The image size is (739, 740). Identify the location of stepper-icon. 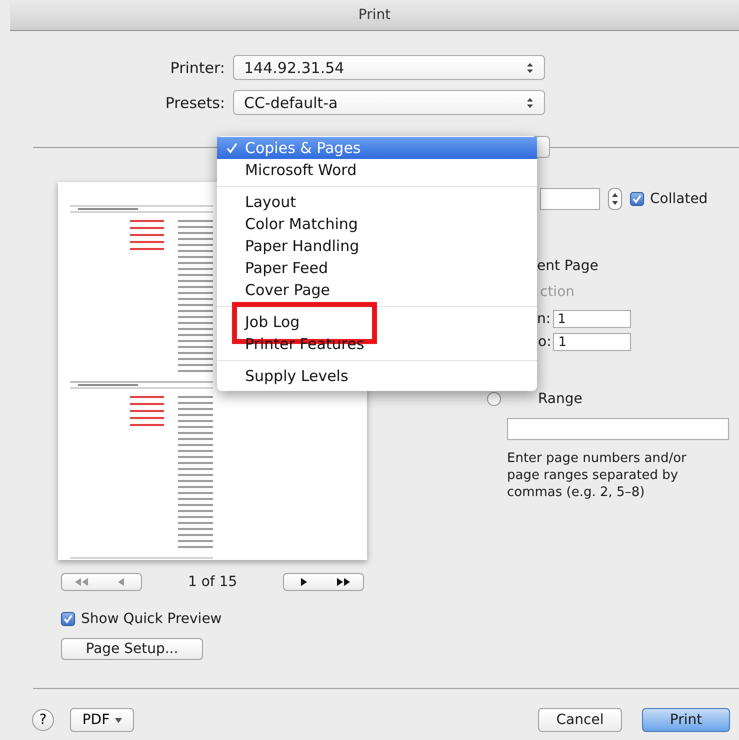
(615, 199).